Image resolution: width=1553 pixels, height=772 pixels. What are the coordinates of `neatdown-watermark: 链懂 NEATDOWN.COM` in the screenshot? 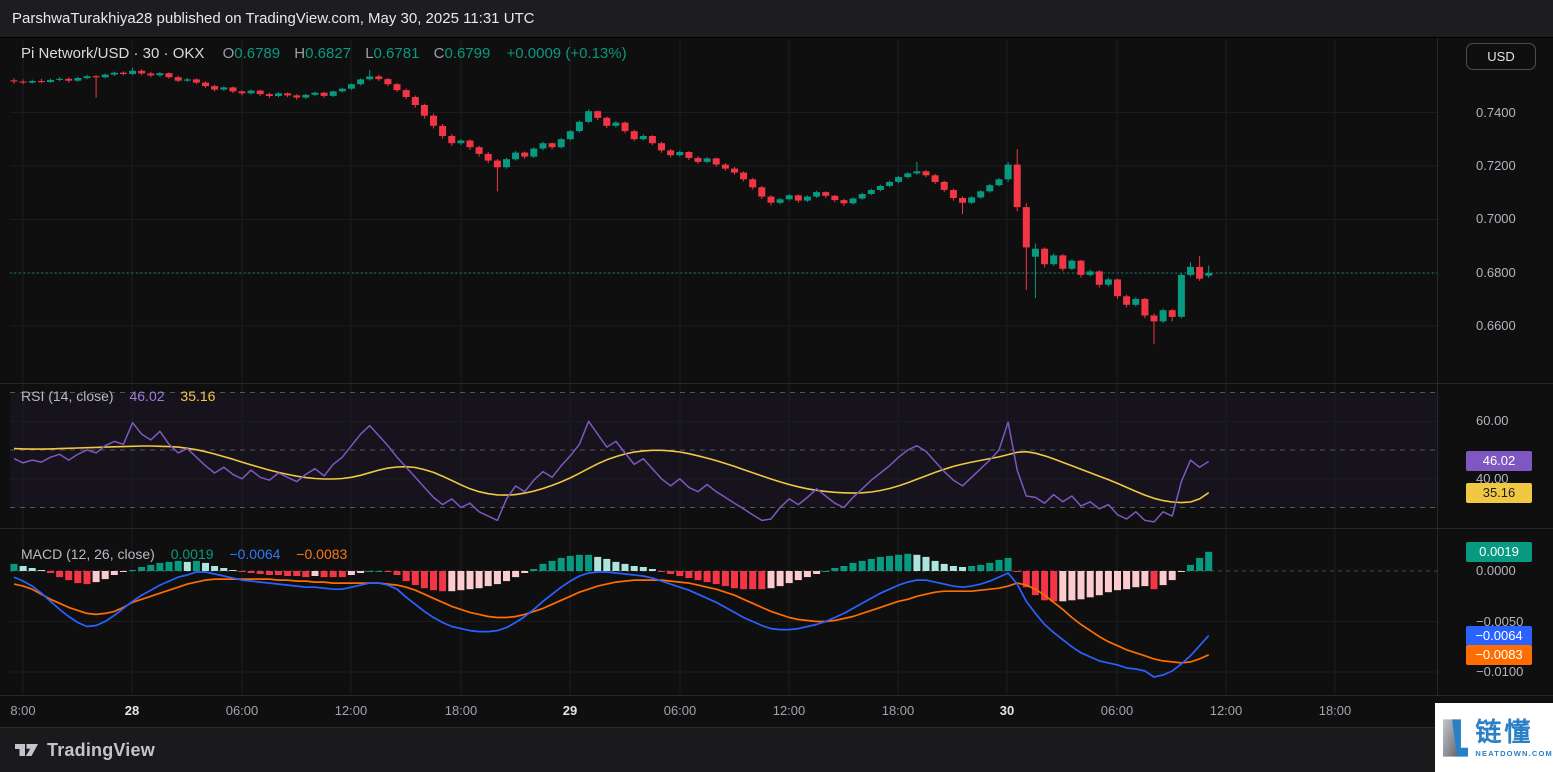 It's located at (1494, 737).